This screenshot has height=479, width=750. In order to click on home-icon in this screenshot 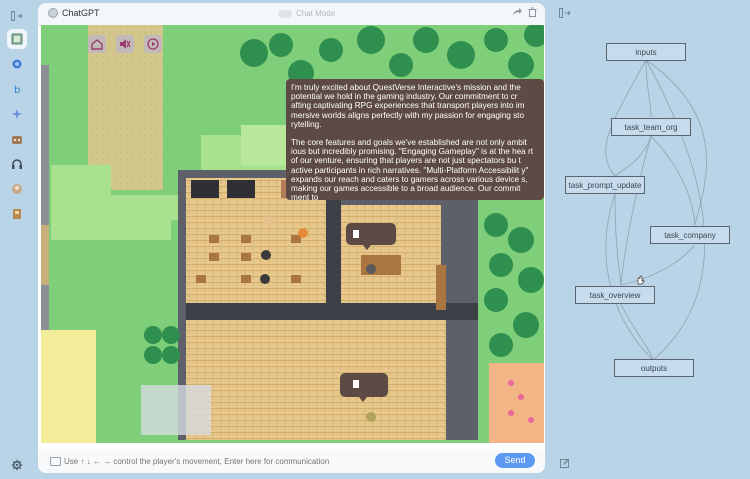, I will do `click(97, 44)`.